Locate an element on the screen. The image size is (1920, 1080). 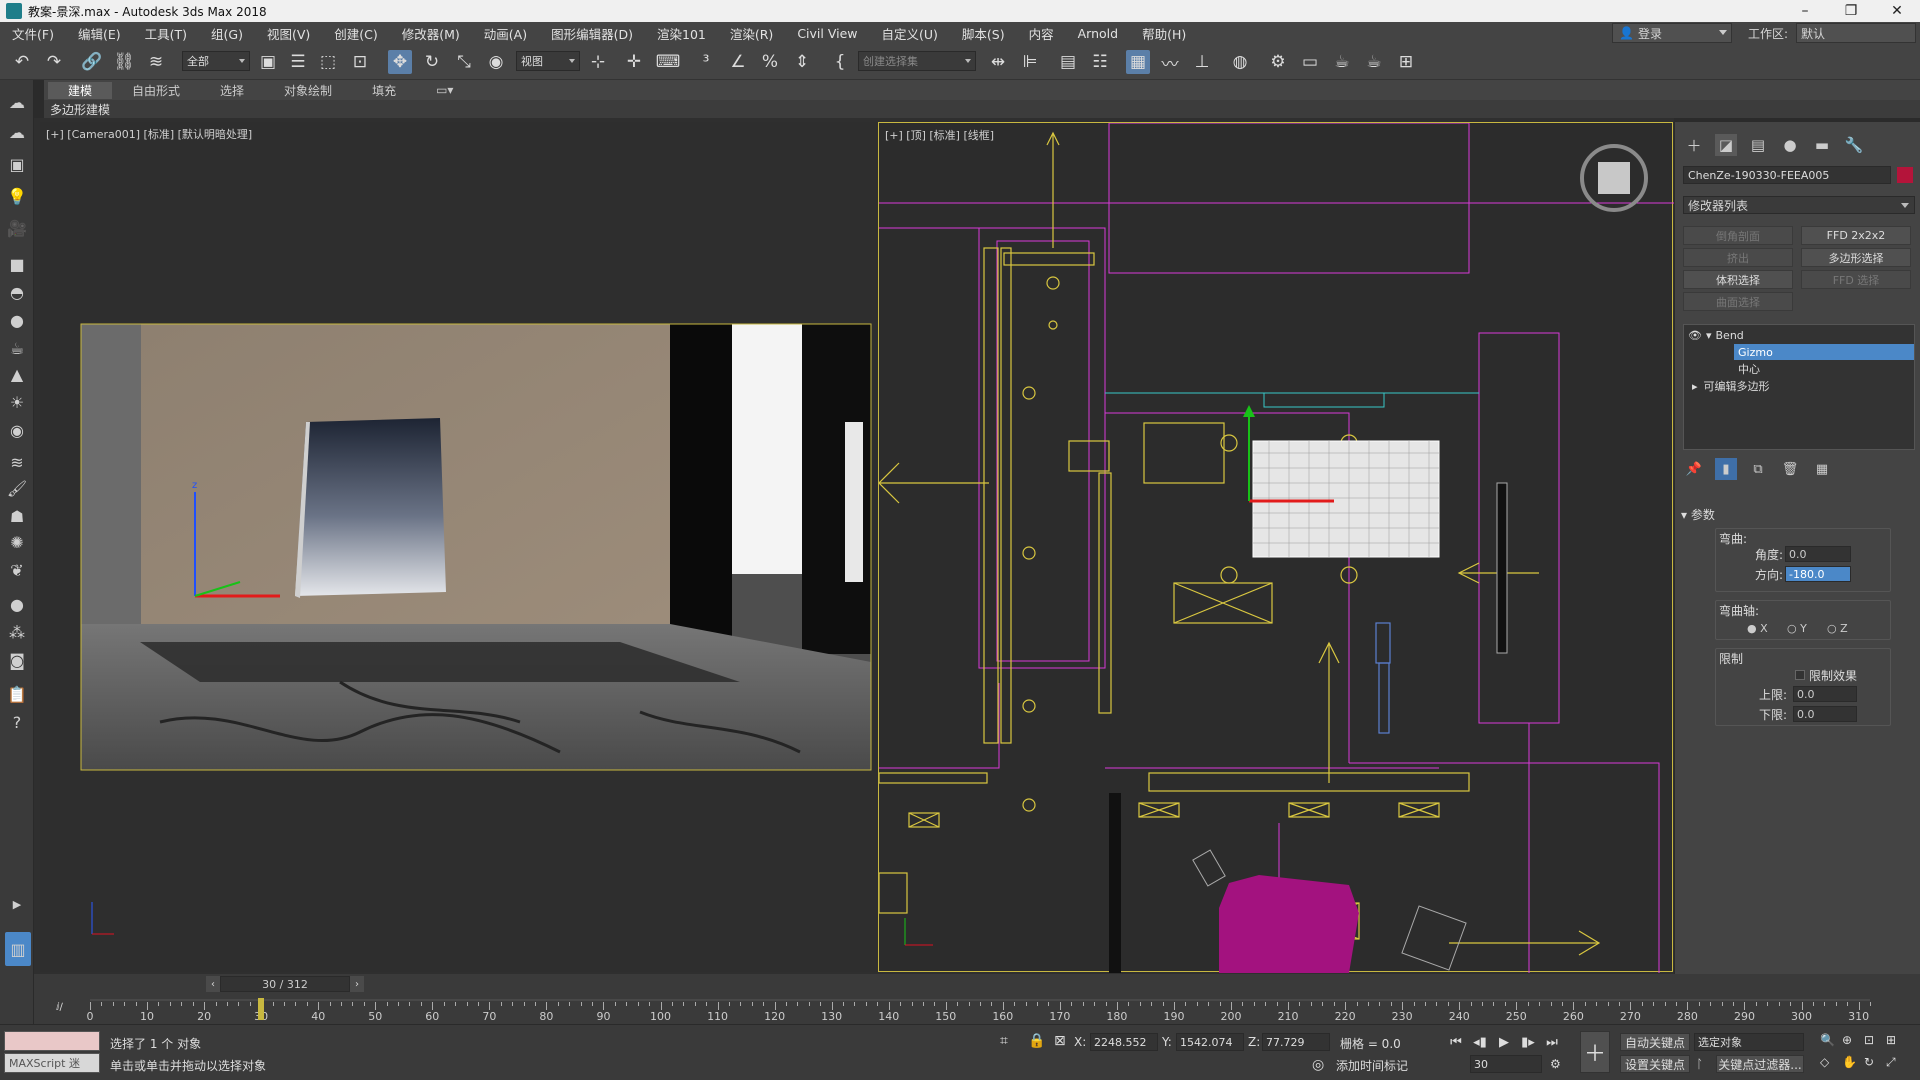
maximize-viewport-icon: ⤢ is located at coordinates (1891, 1062).